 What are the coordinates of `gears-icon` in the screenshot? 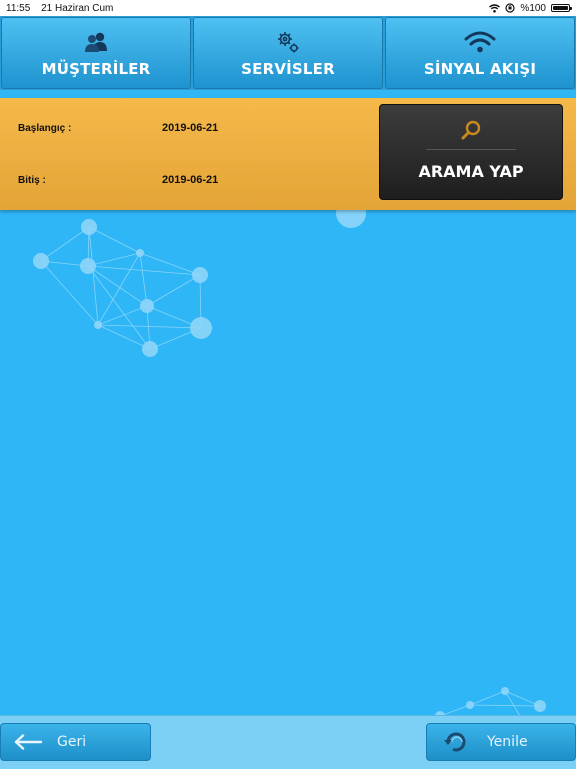 It's located at (288, 42).